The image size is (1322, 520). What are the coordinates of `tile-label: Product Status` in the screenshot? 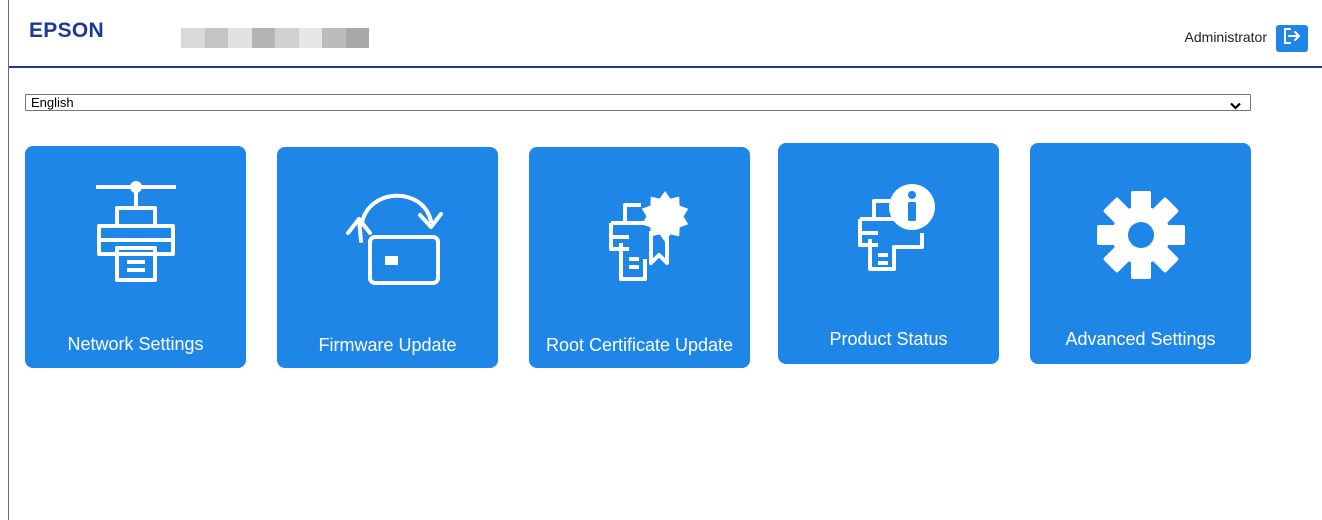 It's located at (888, 339).